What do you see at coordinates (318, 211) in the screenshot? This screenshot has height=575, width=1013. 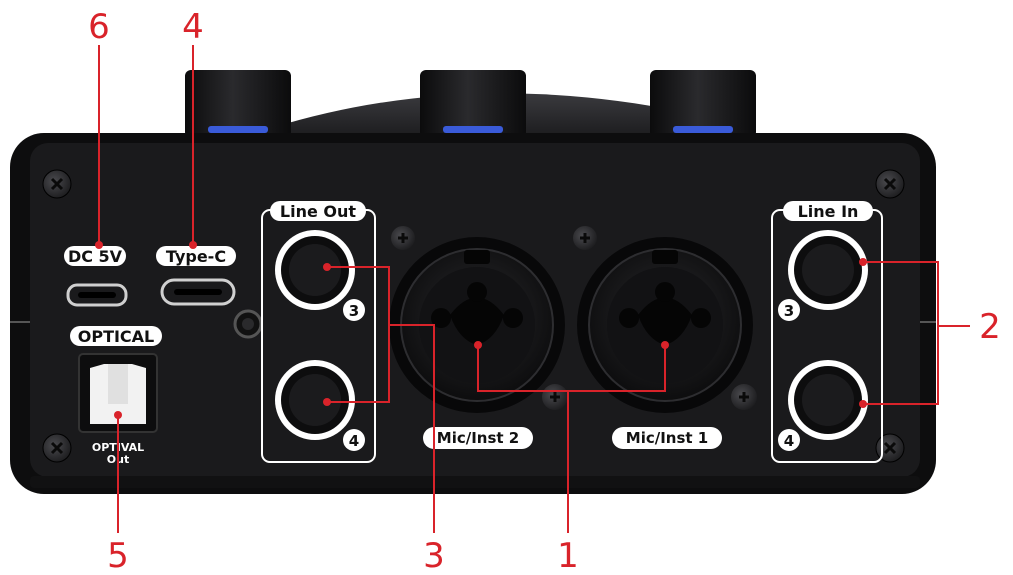 I see `line-out-label: Line Out` at bounding box center [318, 211].